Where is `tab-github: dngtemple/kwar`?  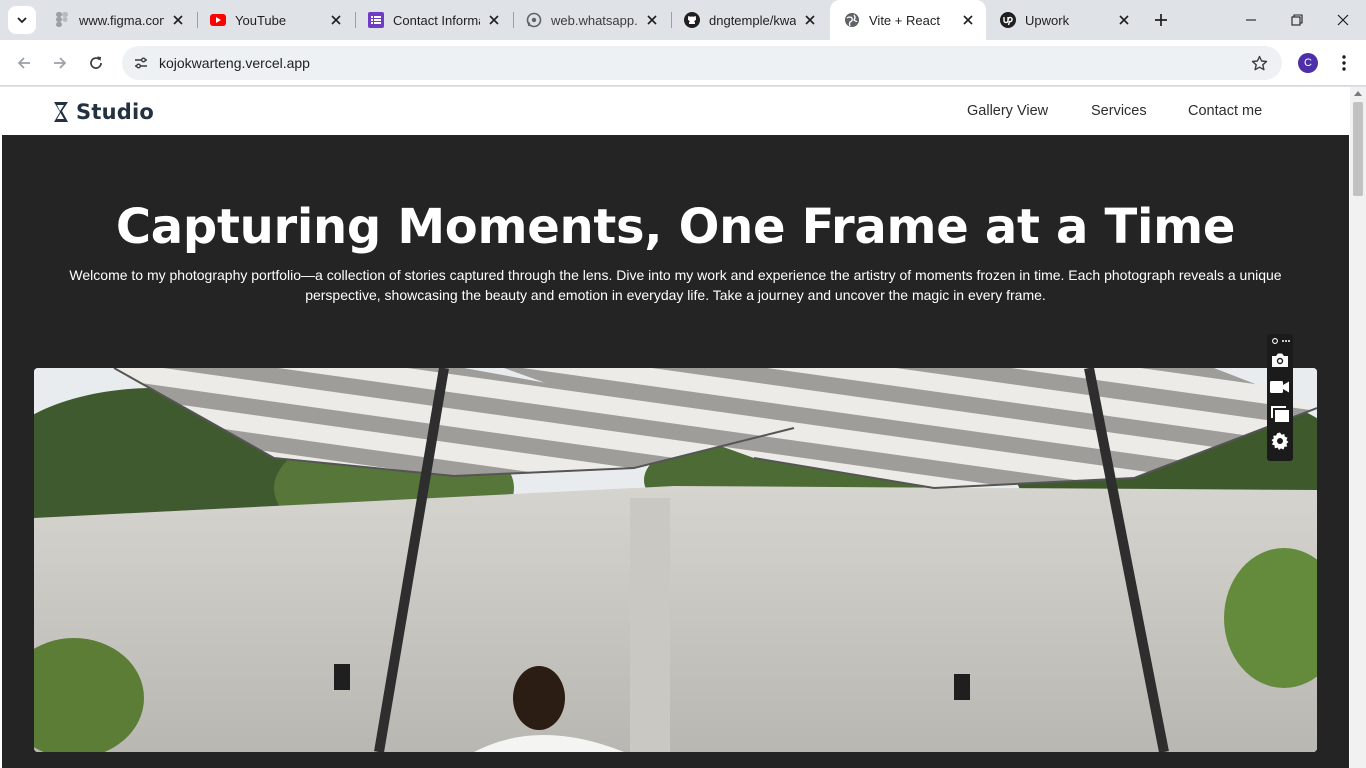 tab-github: dngtemple/kwar is located at coordinates (749, 20).